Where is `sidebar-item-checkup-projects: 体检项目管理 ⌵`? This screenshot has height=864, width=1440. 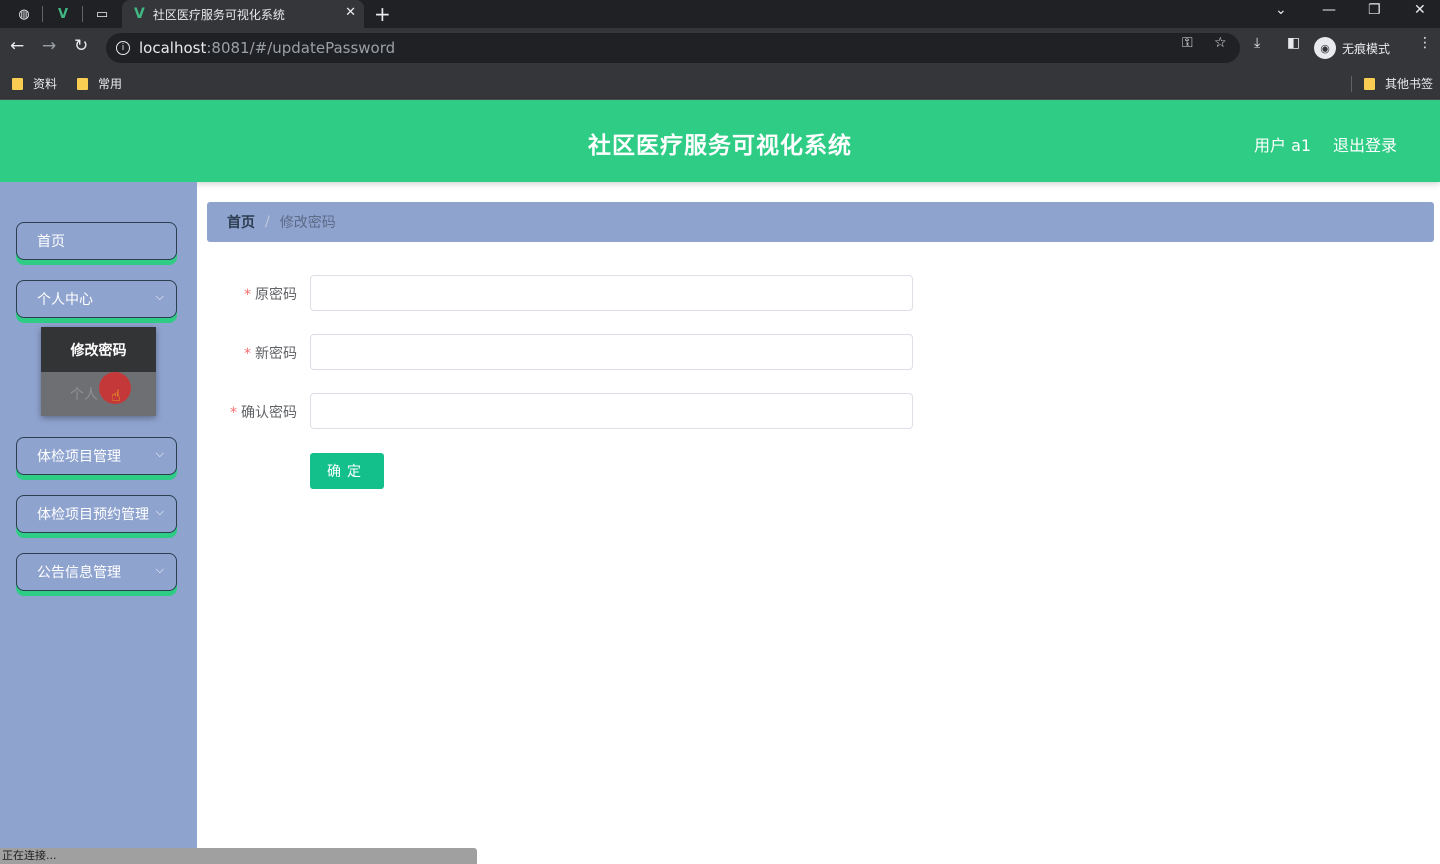
sidebar-item-checkup-projects: 体检项目管理 ⌵ is located at coordinates (96, 456).